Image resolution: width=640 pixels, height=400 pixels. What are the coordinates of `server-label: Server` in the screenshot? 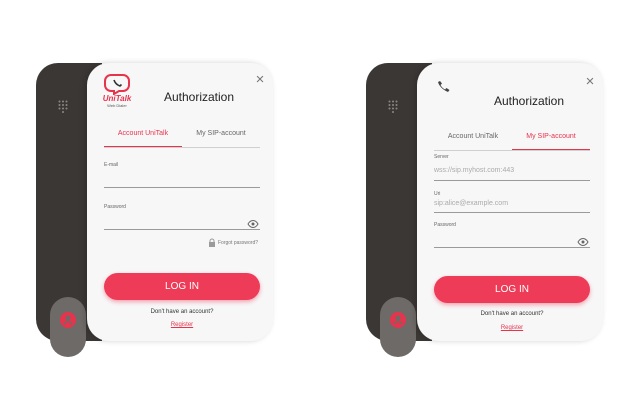 It's located at (441, 157).